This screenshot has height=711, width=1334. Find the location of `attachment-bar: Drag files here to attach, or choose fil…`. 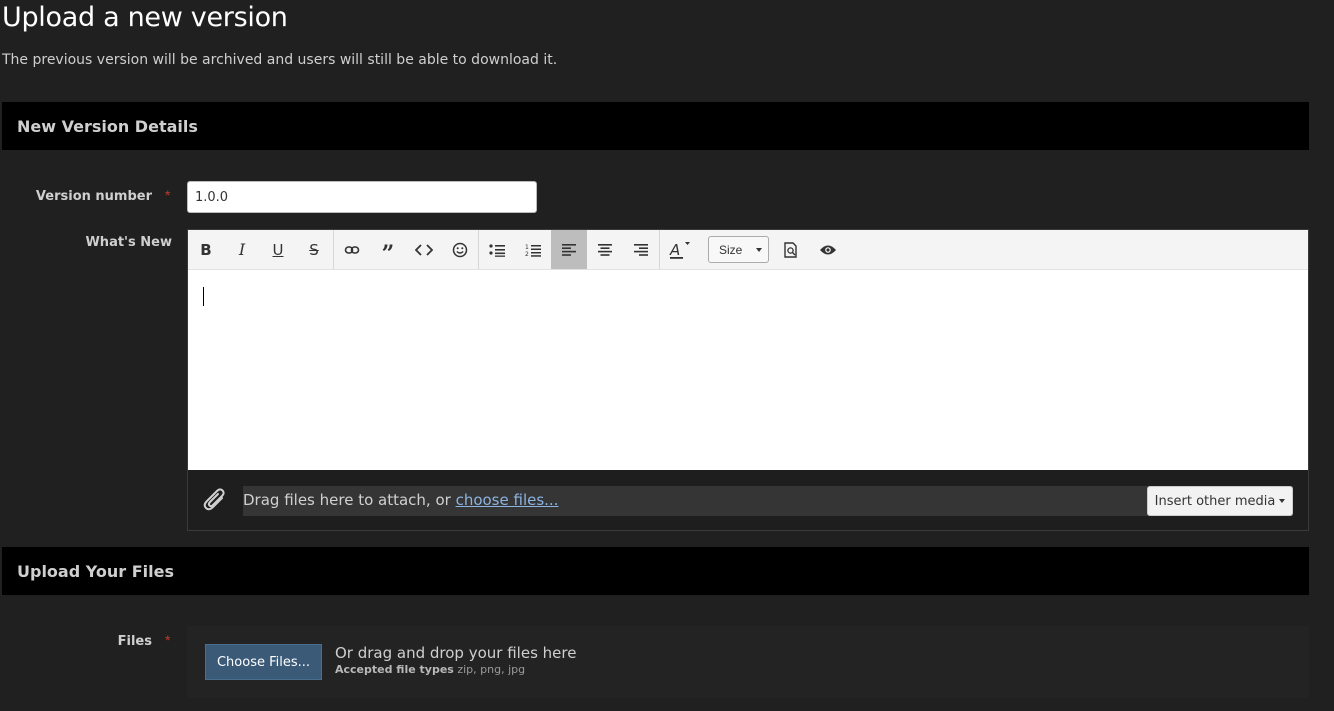

attachment-bar: Drag files here to attach, or choose fil… is located at coordinates (748, 500).